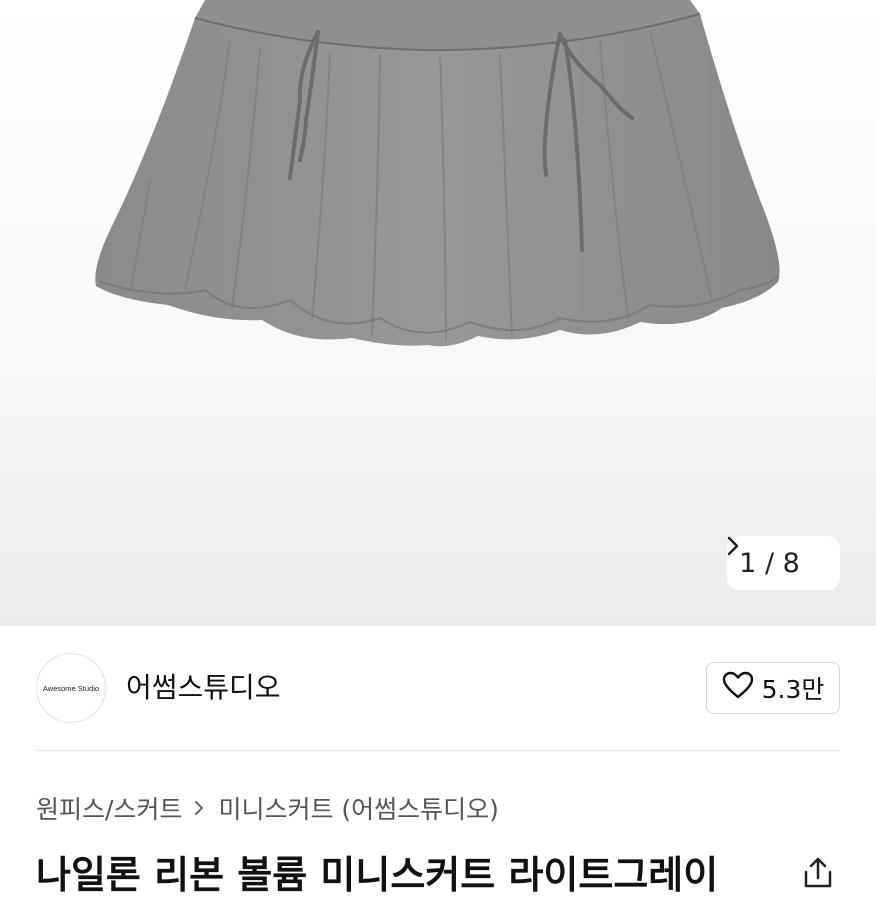 The image size is (876, 900). I want to click on image-pager: 1 / 8, so click(783, 563).